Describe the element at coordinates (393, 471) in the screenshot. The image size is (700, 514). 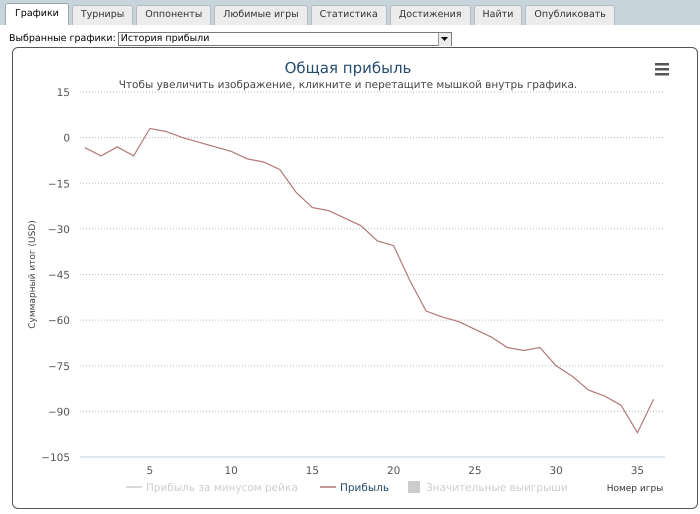
I see `x-tick-label: 20` at that location.